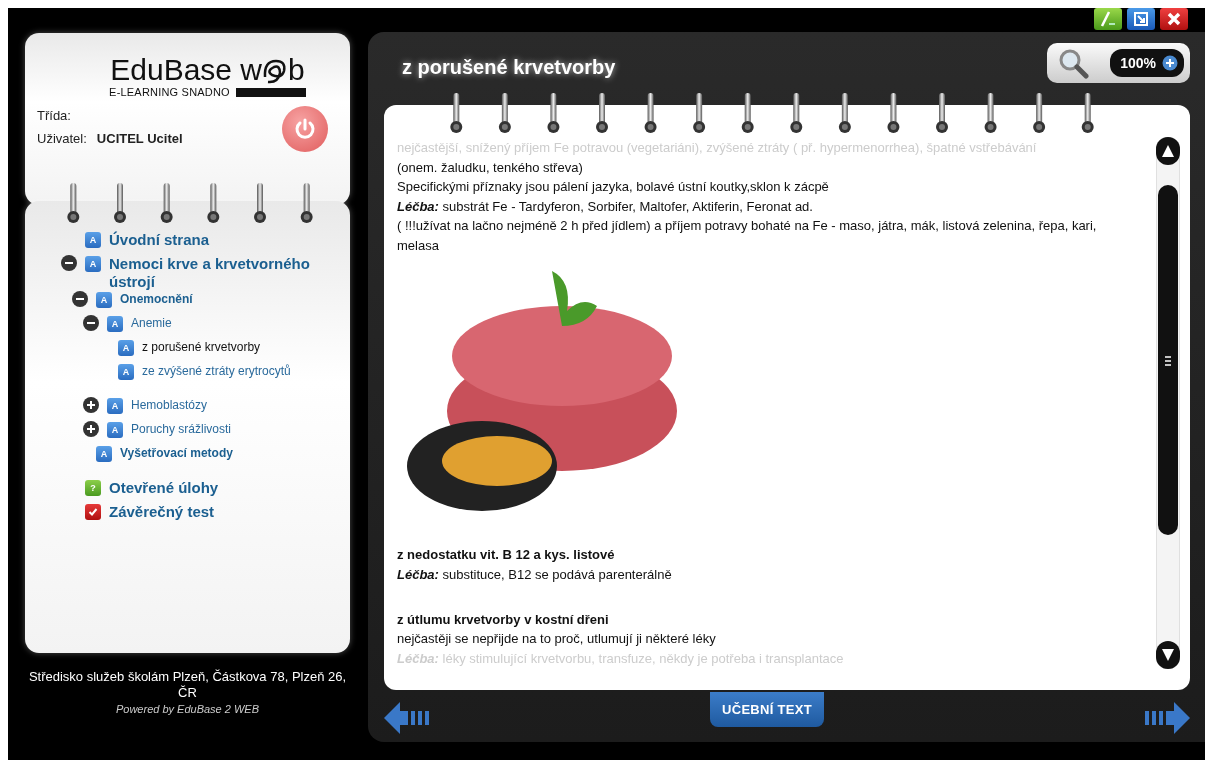  I want to click on nav-item: ze zvýšené ztráty erytrocytů, so click(216, 371).